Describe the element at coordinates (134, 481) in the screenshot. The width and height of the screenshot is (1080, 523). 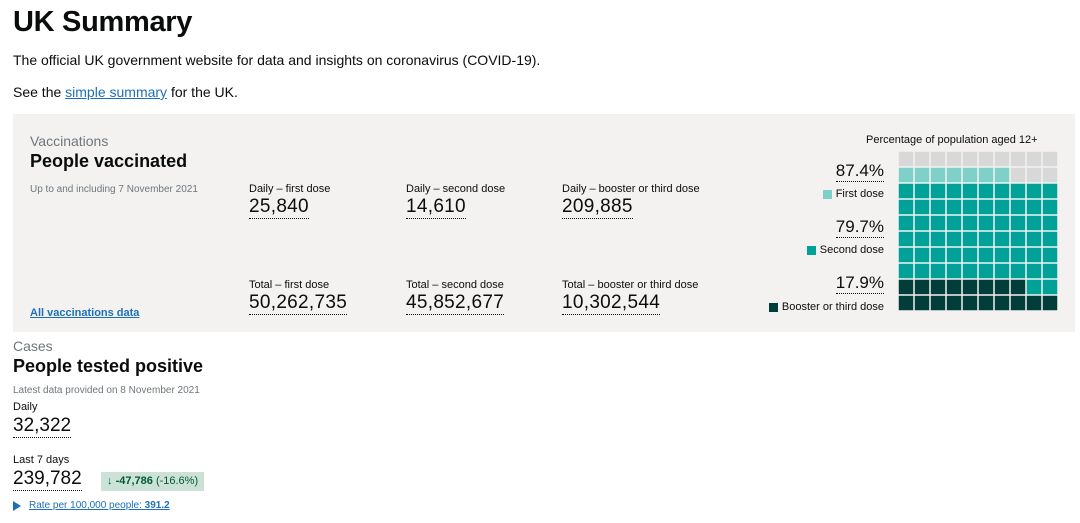
I see `cases-change-value: -47,786` at that location.